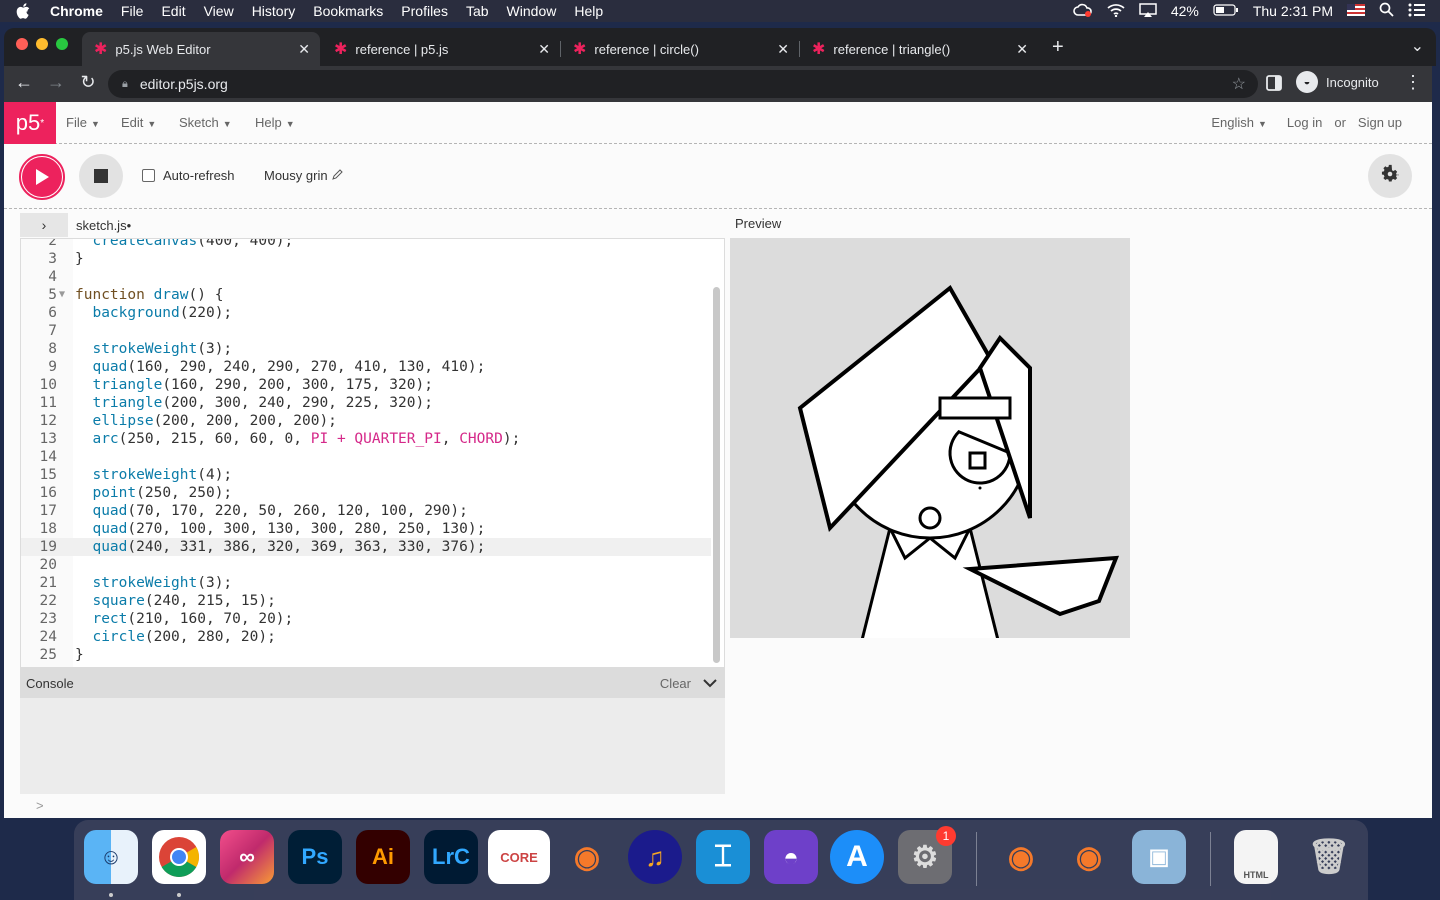 The height and width of the screenshot is (900, 1440). Describe the element at coordinates (477, 11) in the screenshot. I see `menu-tab: Tab` at that location.